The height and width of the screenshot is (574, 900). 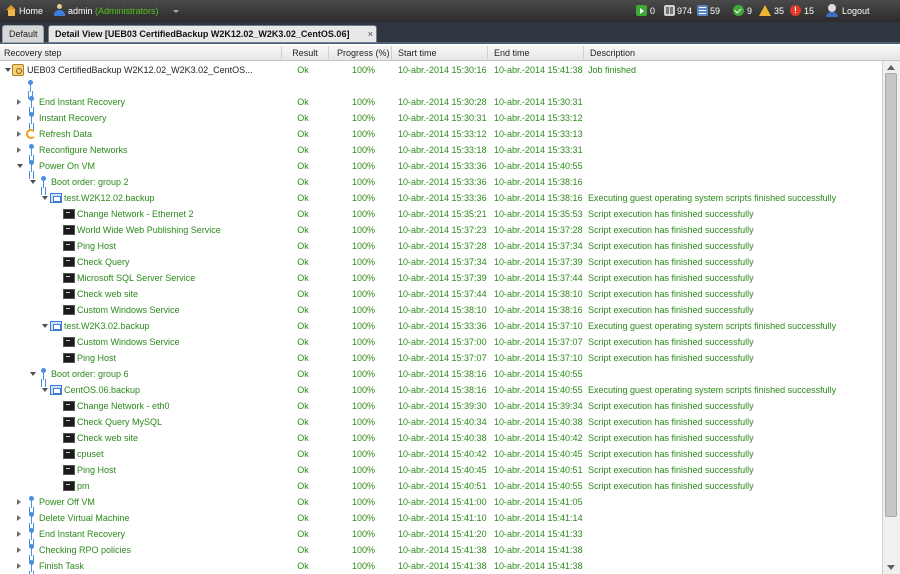 What do you see at coordinates (69, 294) in the screenshot?
I see `terminal-icon` at bounding box center [69, 294].